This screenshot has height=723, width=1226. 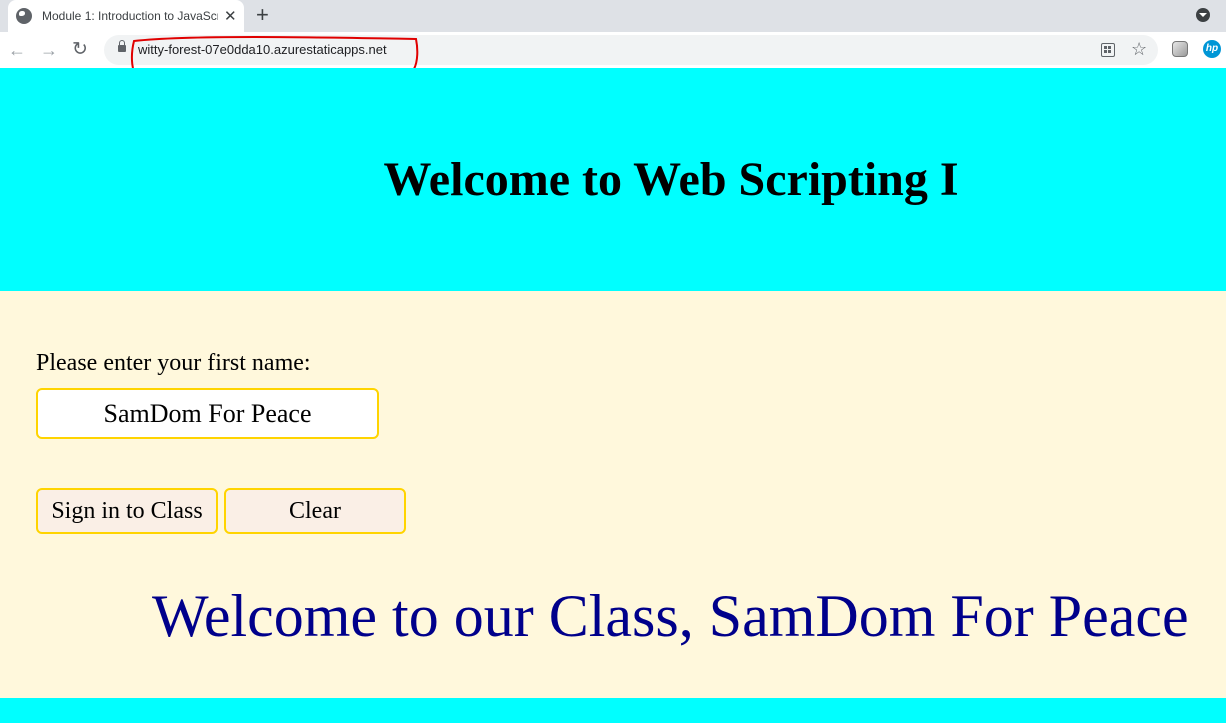 I want to click on forward-button: →, so click(x=49, y=50).